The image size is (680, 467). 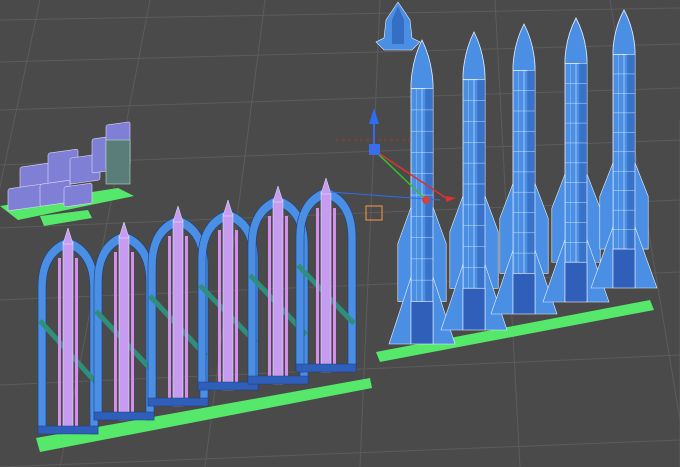 I want to click on gizmo-pivot-handle, so click(x=426, y=200).